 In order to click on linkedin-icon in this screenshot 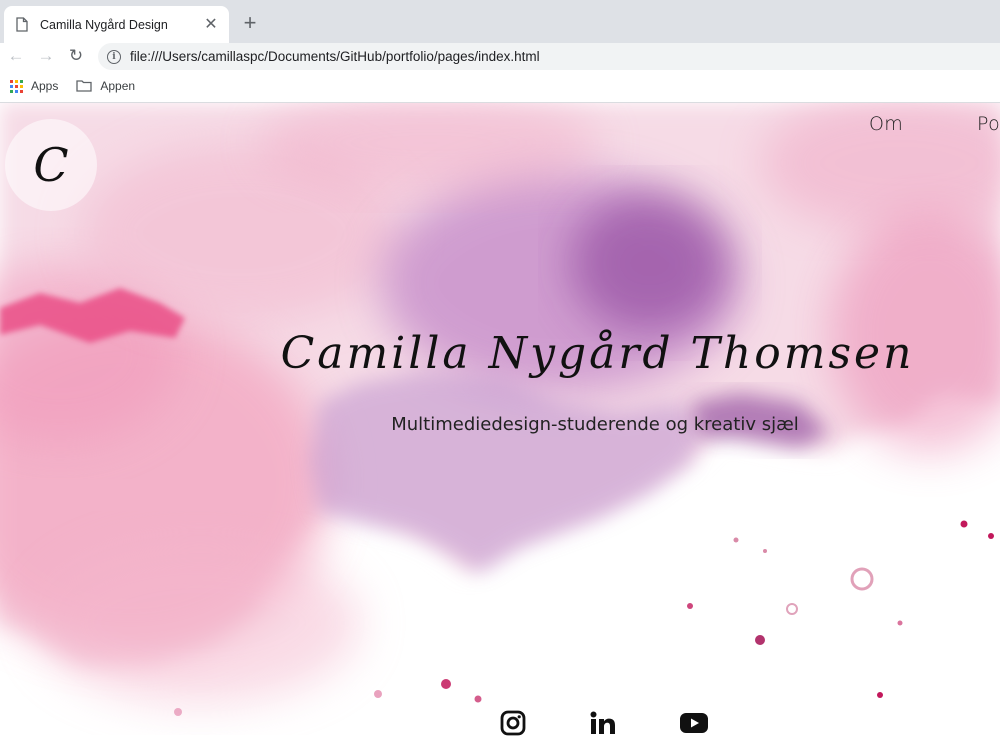, I will do `click(603, 723)`.